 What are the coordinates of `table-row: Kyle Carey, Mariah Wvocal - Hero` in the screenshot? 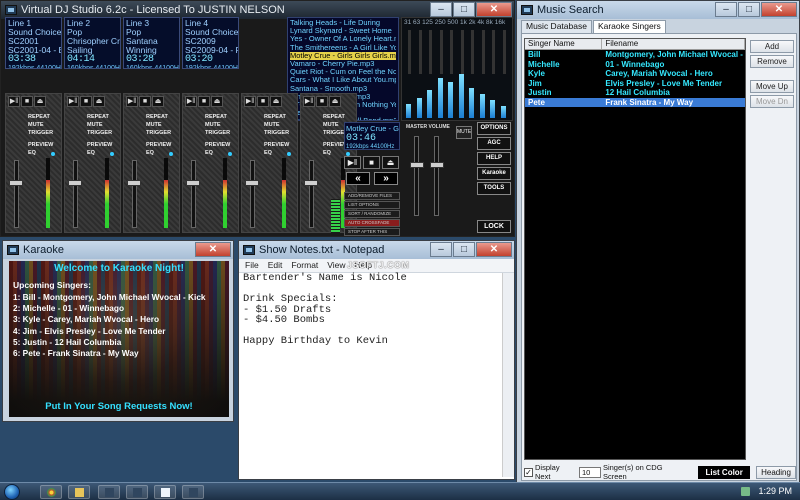 It's located at (635, 74).